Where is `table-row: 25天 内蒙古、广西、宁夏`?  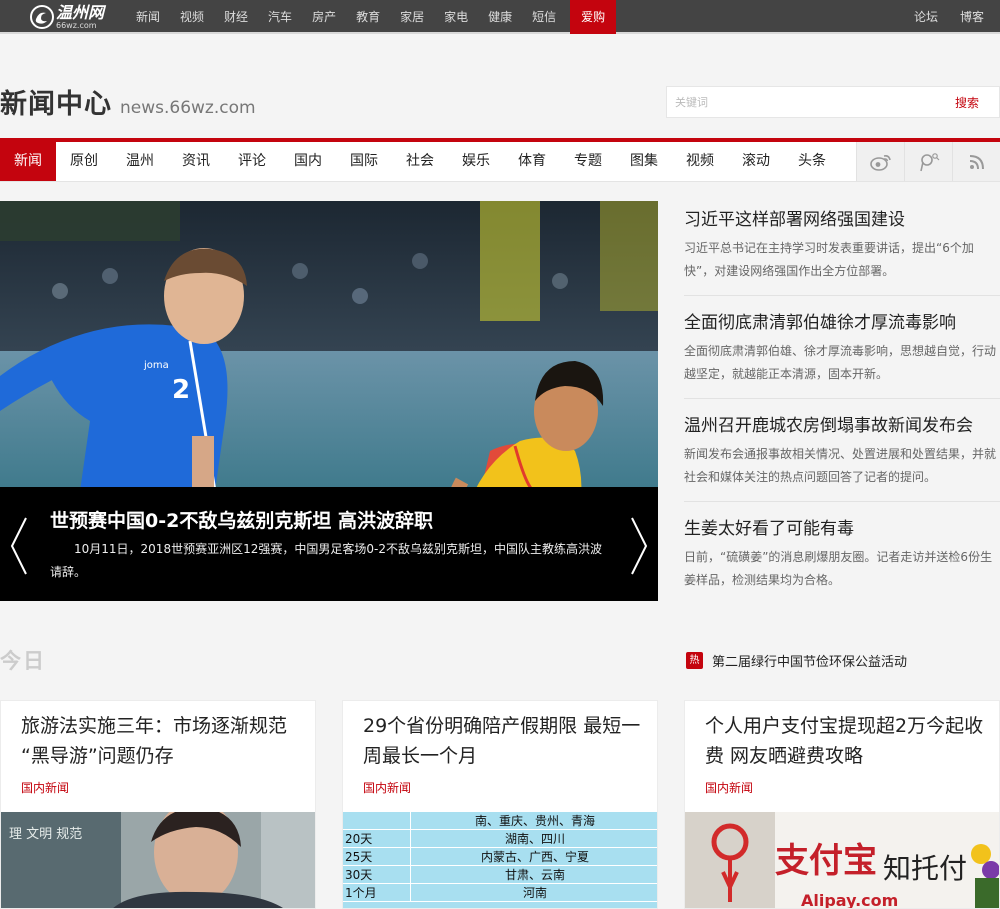
table-row: 25天 内蒙古、广西、宁夏 is located at coordinates (500, 857).